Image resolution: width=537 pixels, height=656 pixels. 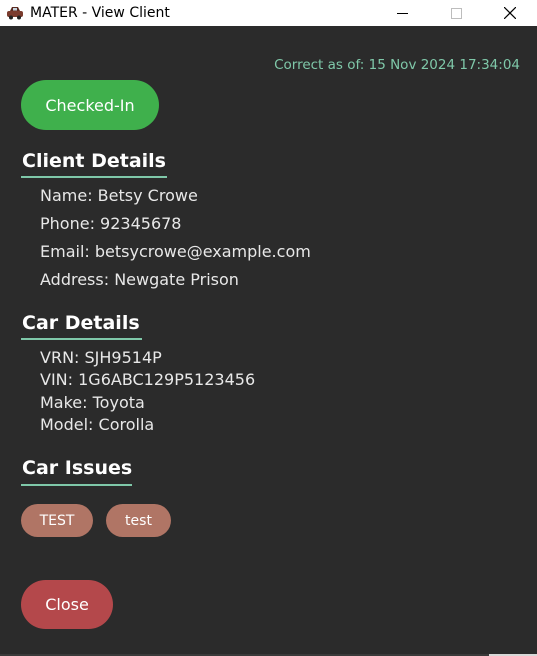 I want to click on close-icon, so click(x=510, y=13).